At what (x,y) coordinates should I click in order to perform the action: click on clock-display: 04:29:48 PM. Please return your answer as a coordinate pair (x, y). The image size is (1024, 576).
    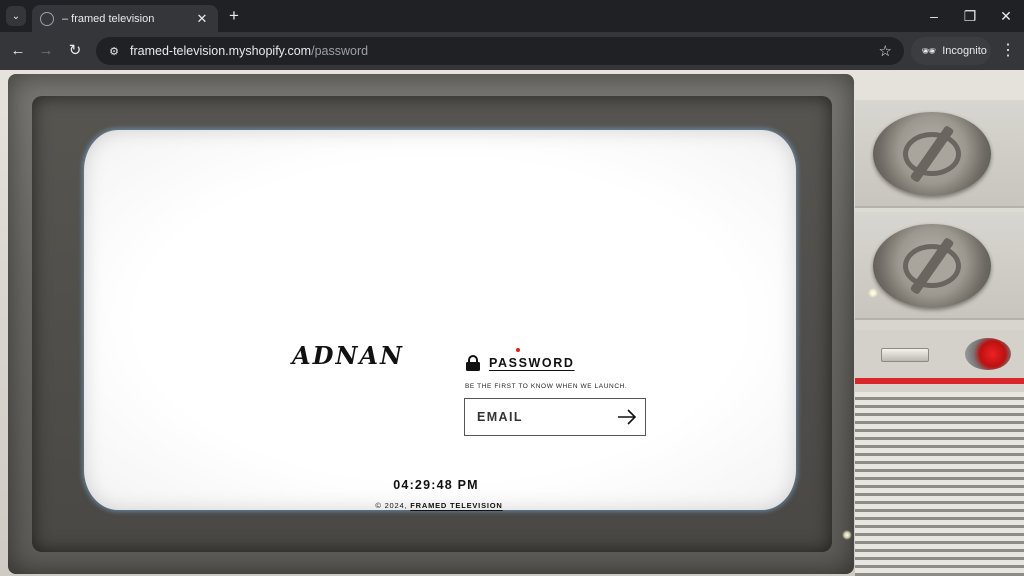
    Looking at the image, I should click on (436, 485).